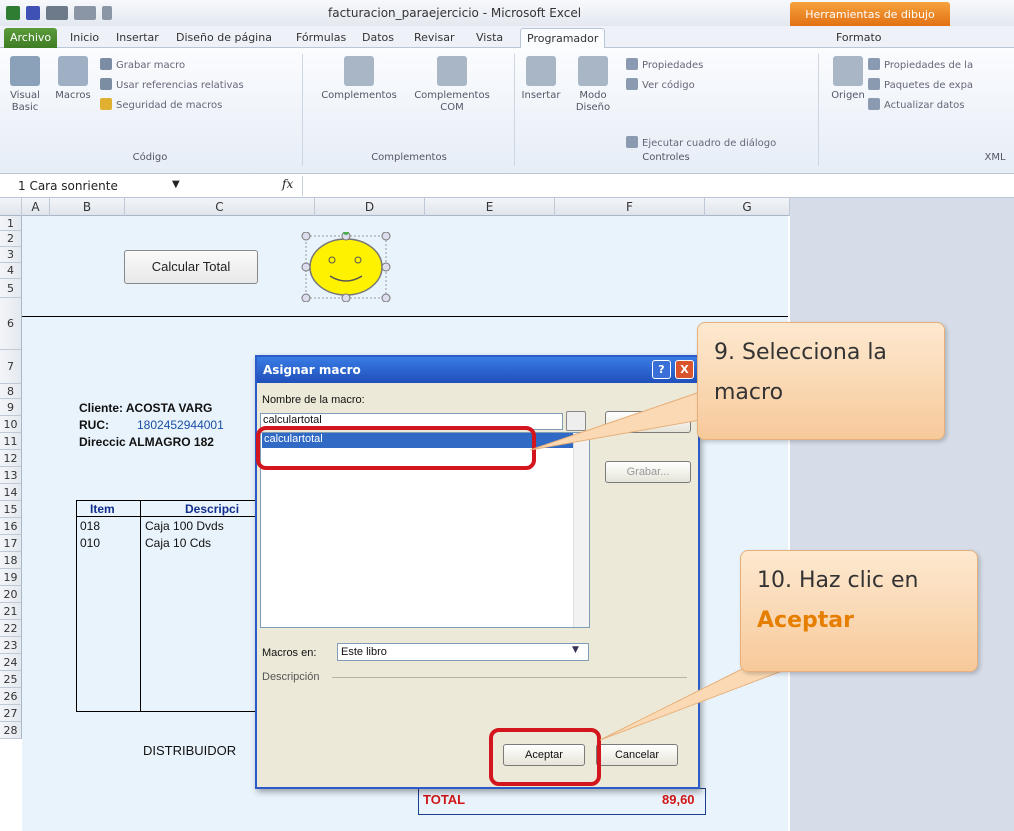 The width and height of the screenshot is (1014, 831). I want to click on callout-emphasis: Aceptar, so click(805, 620).